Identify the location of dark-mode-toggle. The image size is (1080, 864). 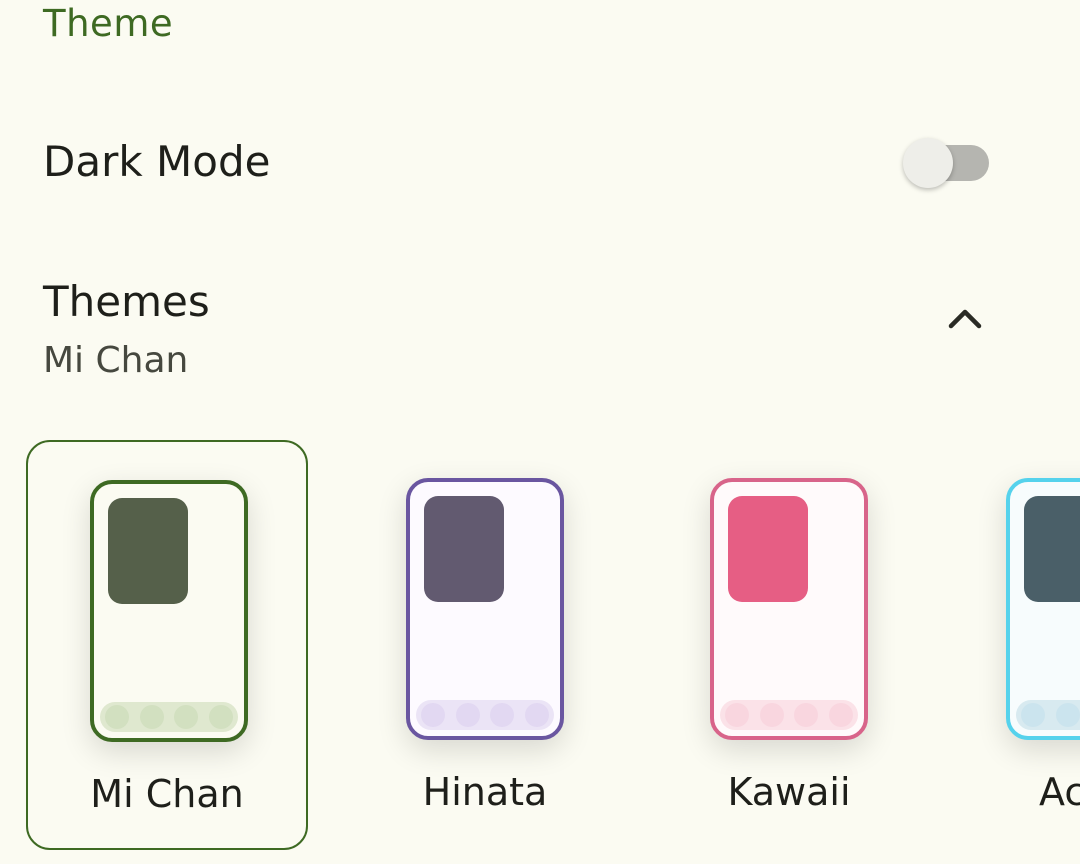
(946, 163).